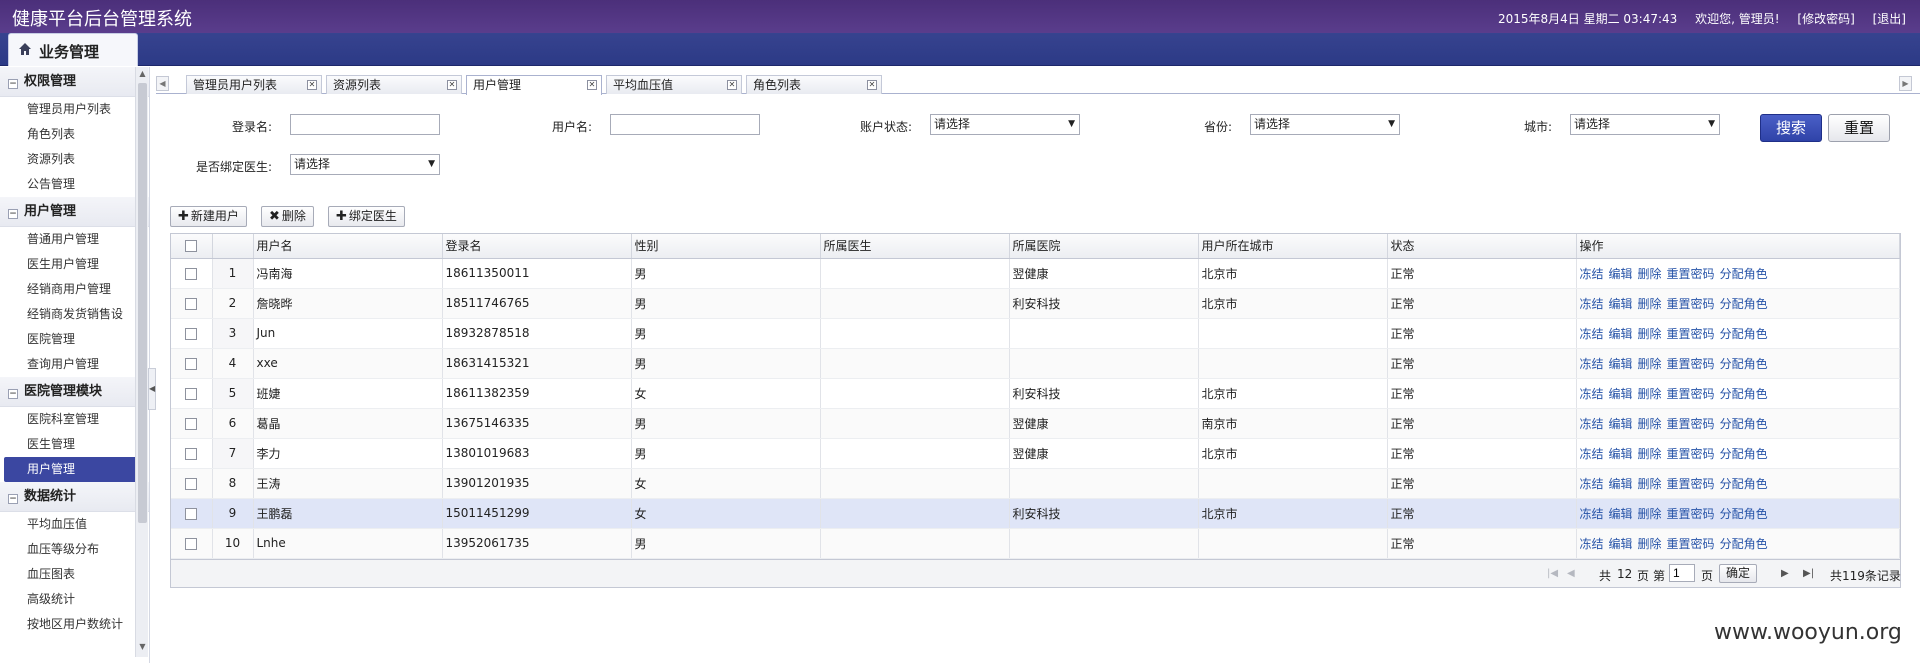 This screenshot has width=1920, height=663. What do you see at coordinates (685, 124) in the screenshot?
I see `user-name-input` at bounding box center [685, 124].